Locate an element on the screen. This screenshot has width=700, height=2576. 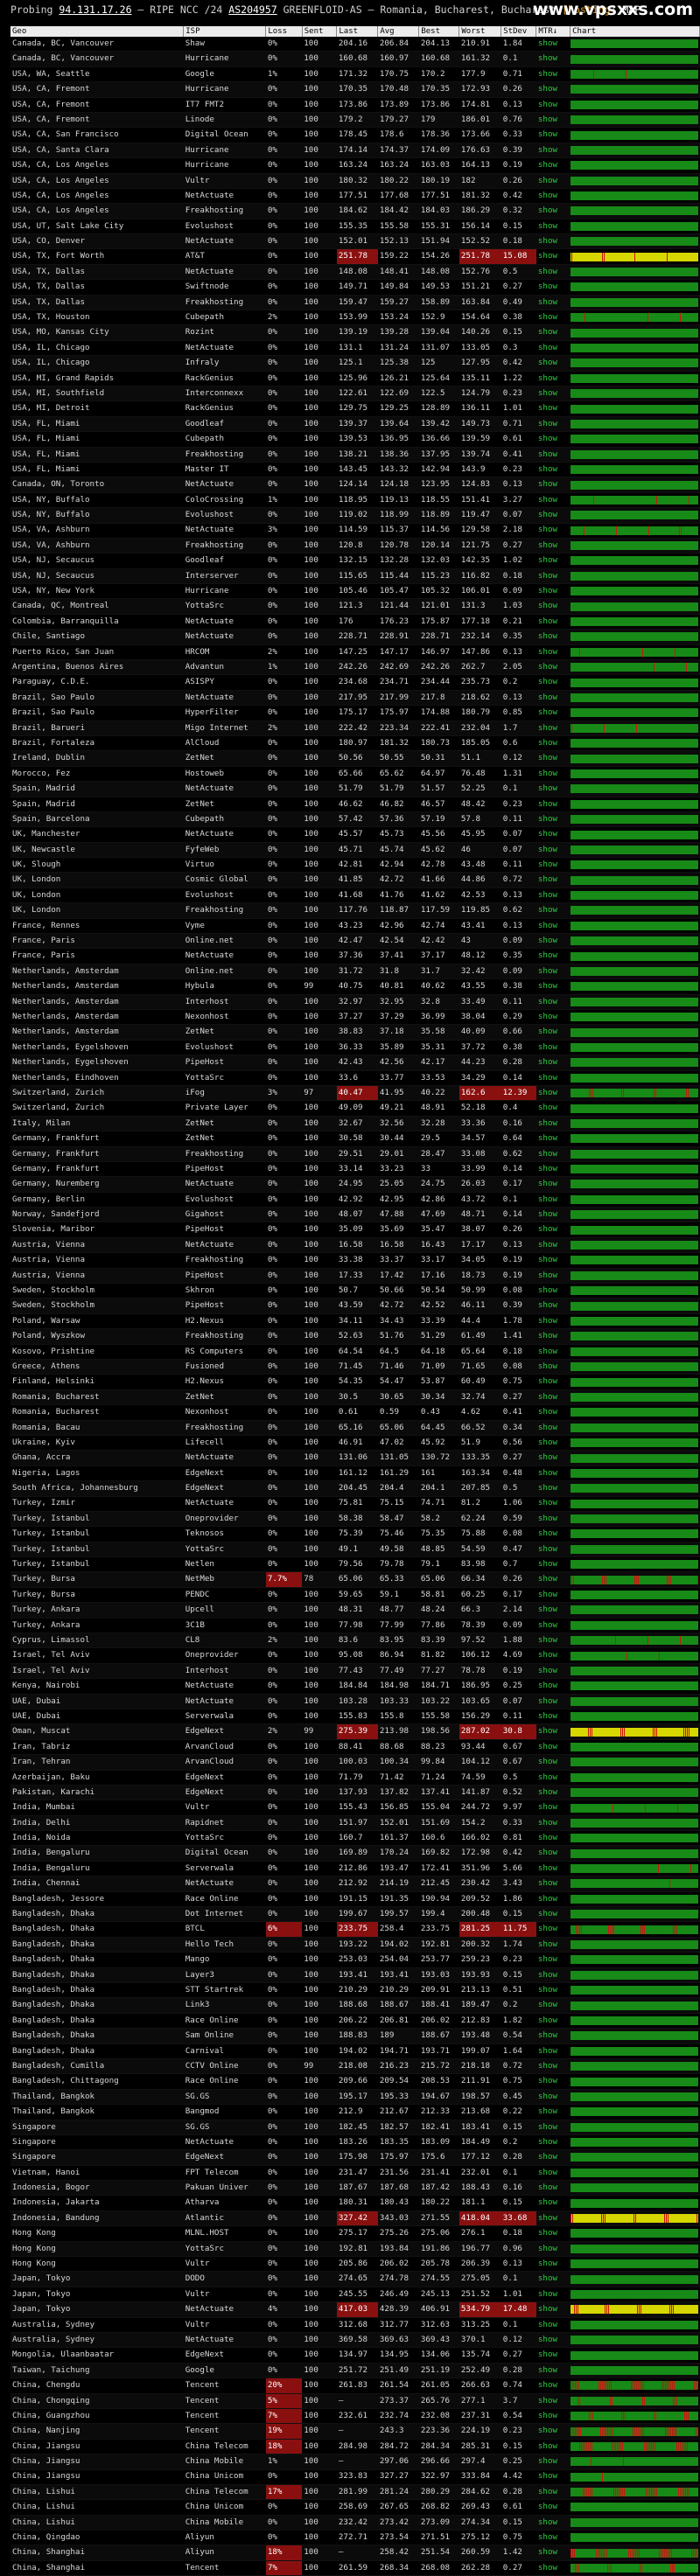
col-sent-header: Sent is located at coordinates (320, 31).